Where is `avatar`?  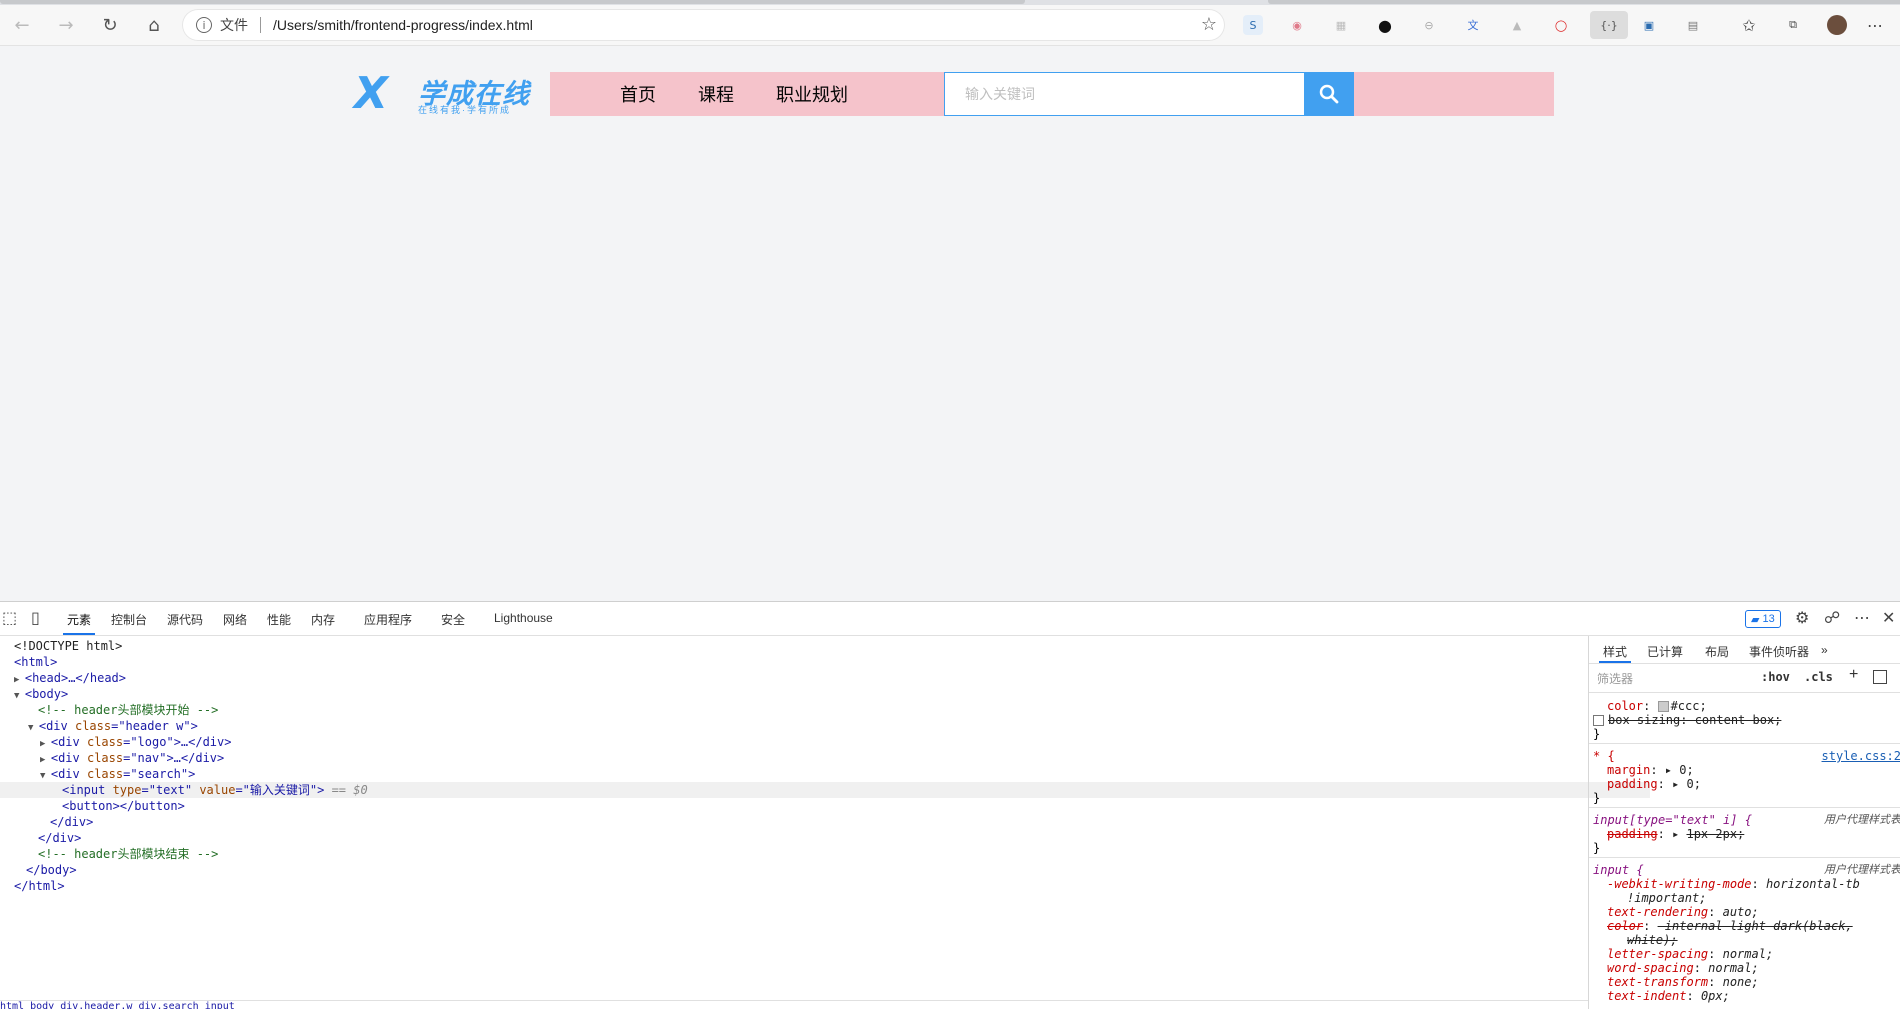 avatar is located at coordinates (1837, 25).